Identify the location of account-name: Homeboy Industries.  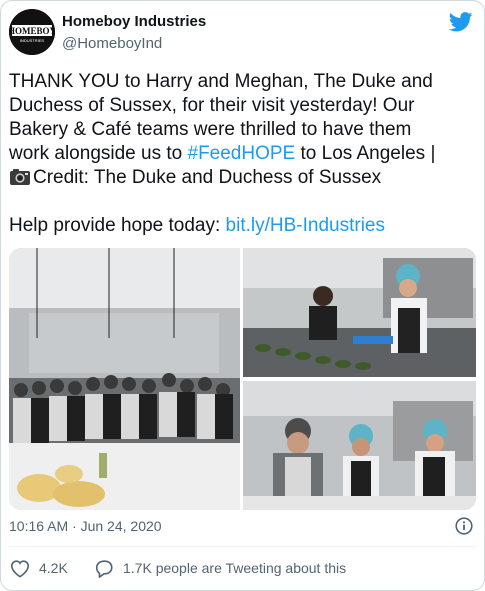
(134, 21).